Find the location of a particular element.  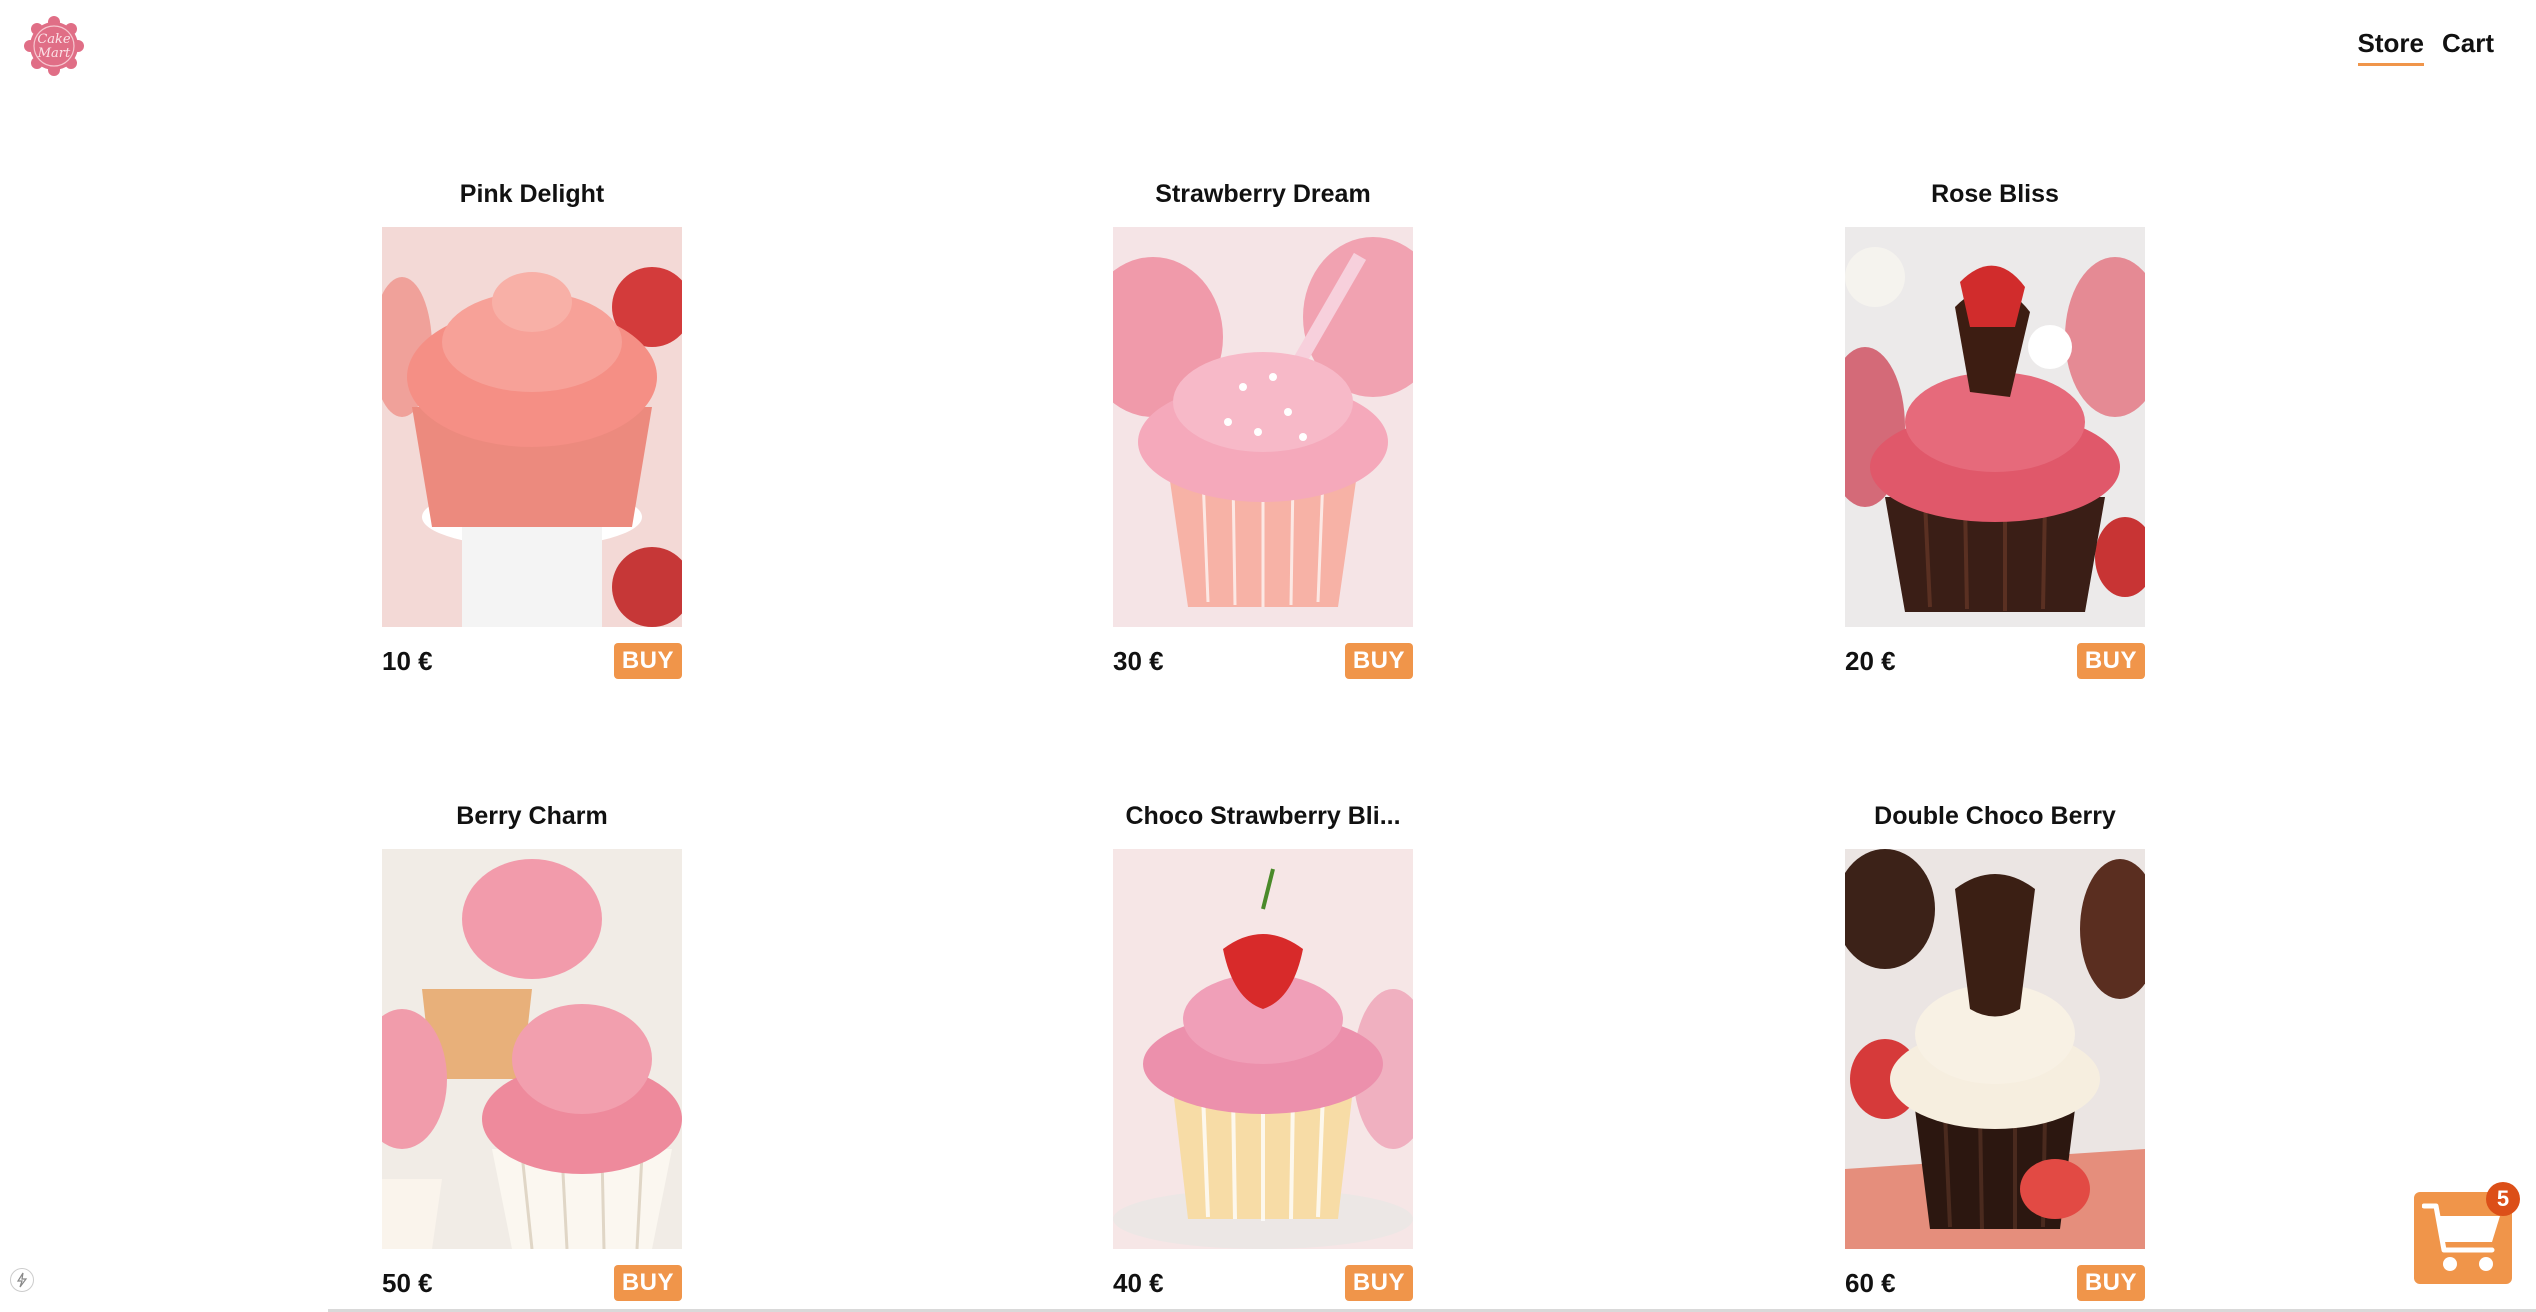

product-footer: 50 € BUY is located at coordinates (532, 1283).